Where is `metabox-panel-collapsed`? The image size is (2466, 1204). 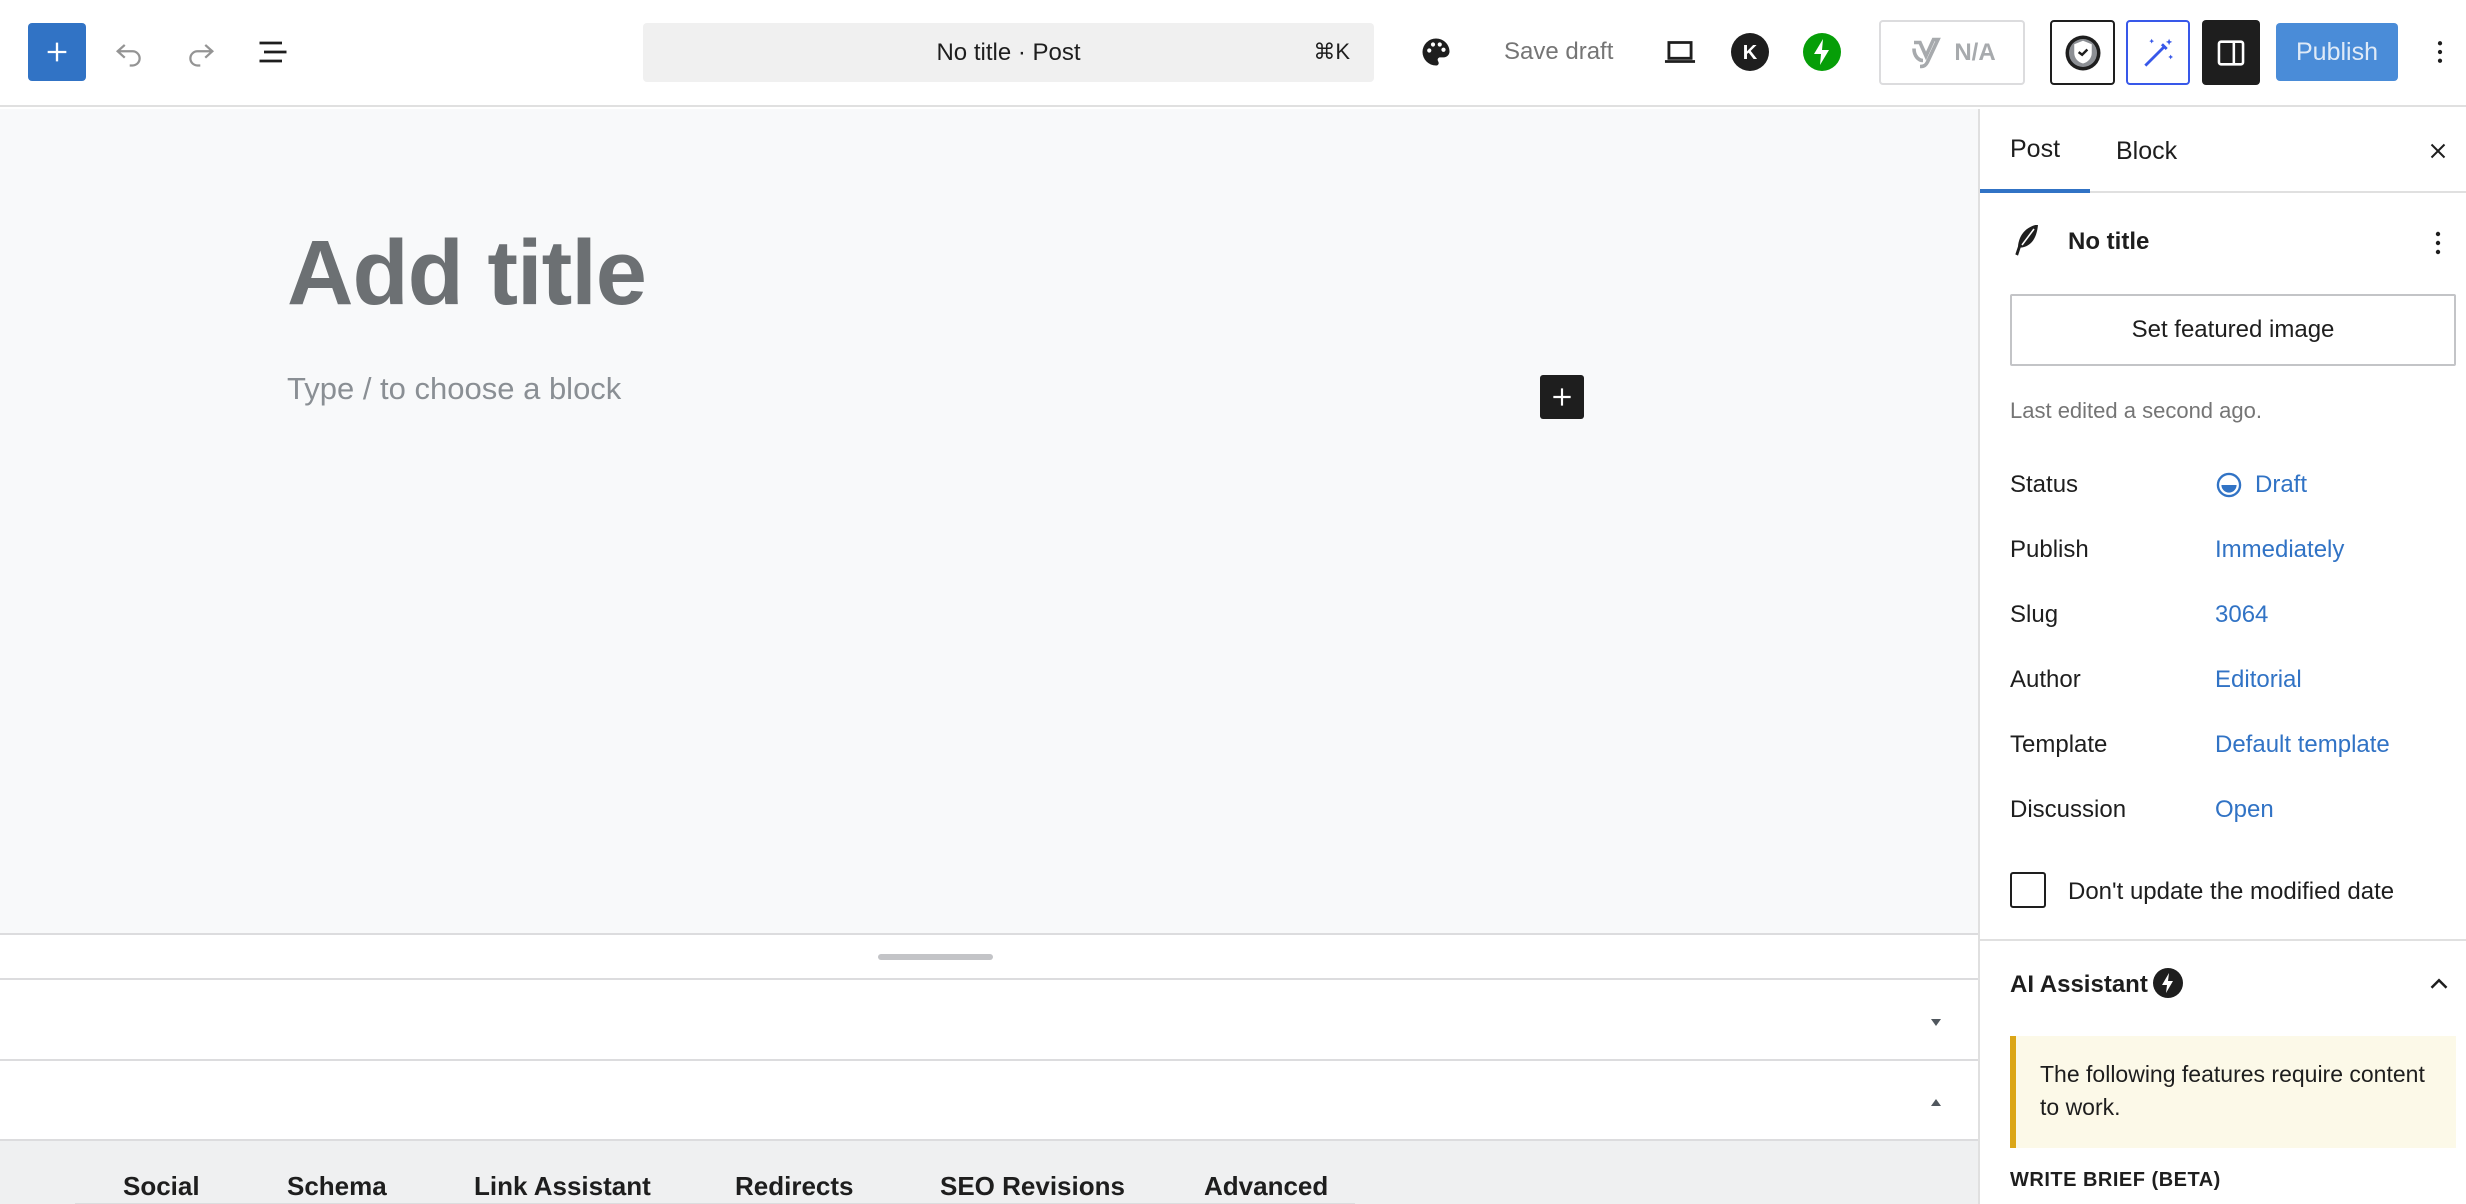
metabox-panel-collapsed is located at coordinates (989, 1019).